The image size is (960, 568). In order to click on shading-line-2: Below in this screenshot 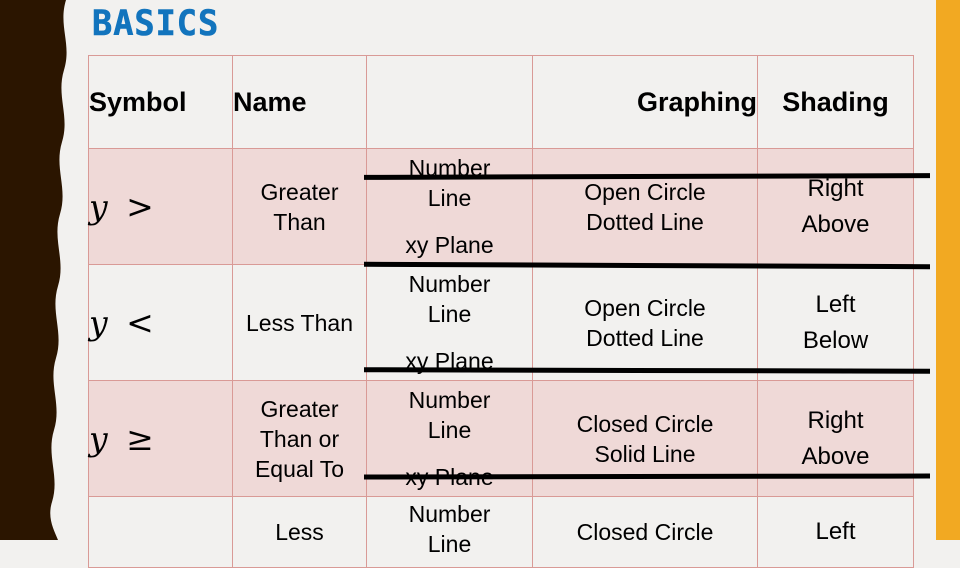, I will do `click(835, 340)`.